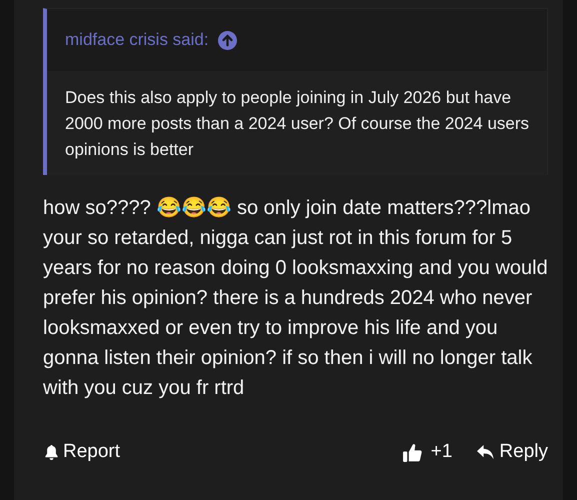  I want to click on like-button: +1, so click(427, 452).